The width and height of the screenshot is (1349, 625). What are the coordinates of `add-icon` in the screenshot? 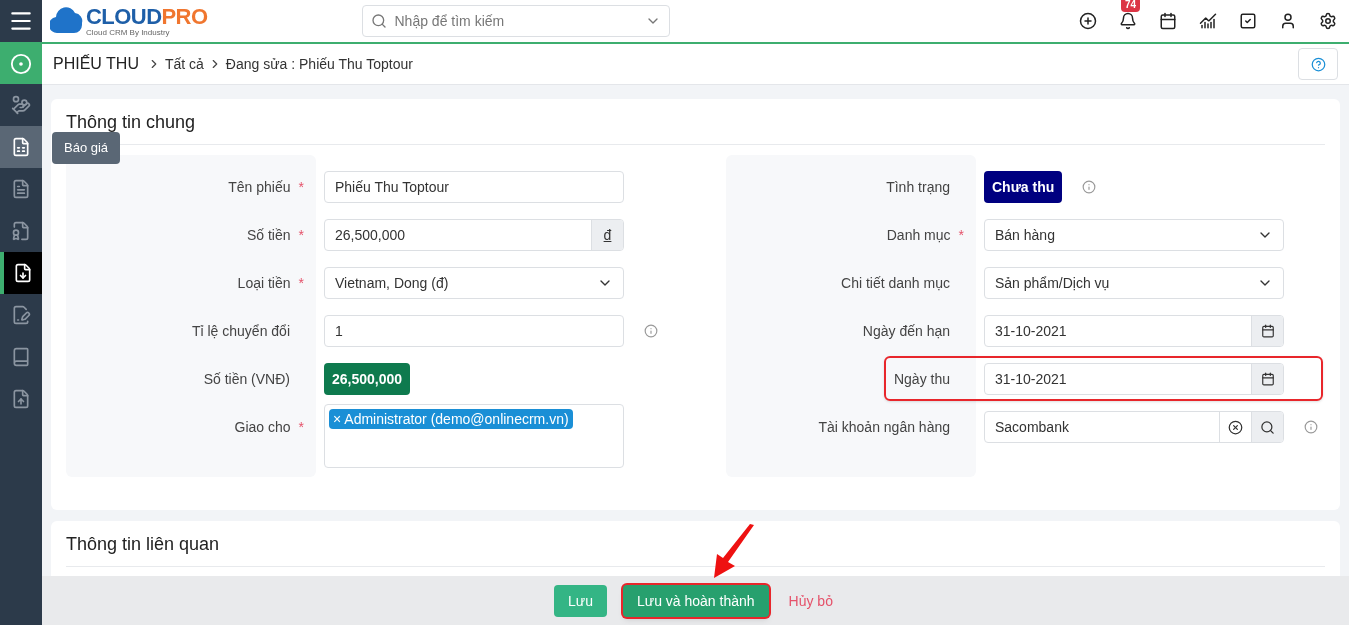 It's located at (1088, 21).